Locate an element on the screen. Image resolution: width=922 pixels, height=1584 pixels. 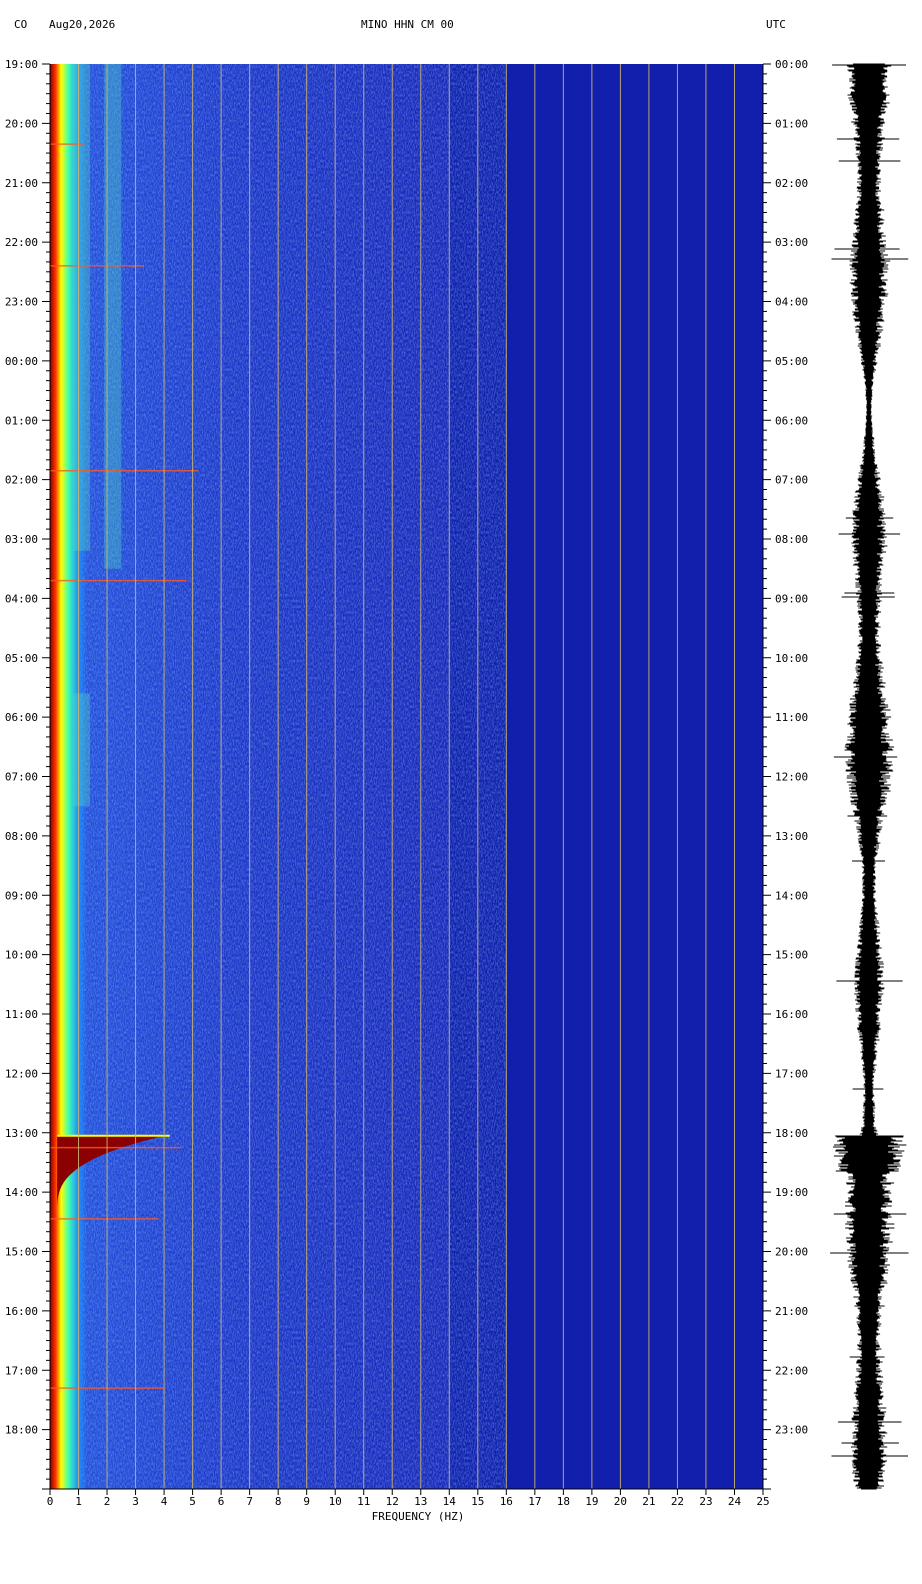
y-tick-left-23: 18:00 is located at coordinates (21, 1430).